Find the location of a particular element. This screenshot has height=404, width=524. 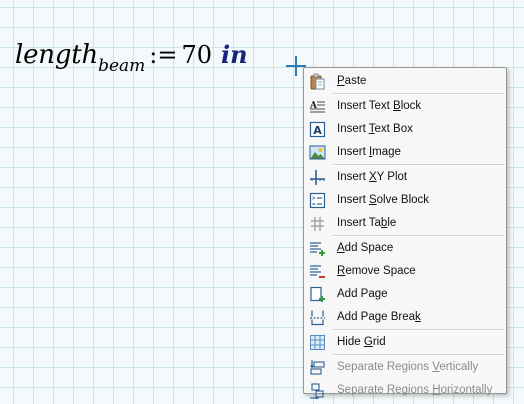

remove-space-icon is located at coordinates (317, 271).